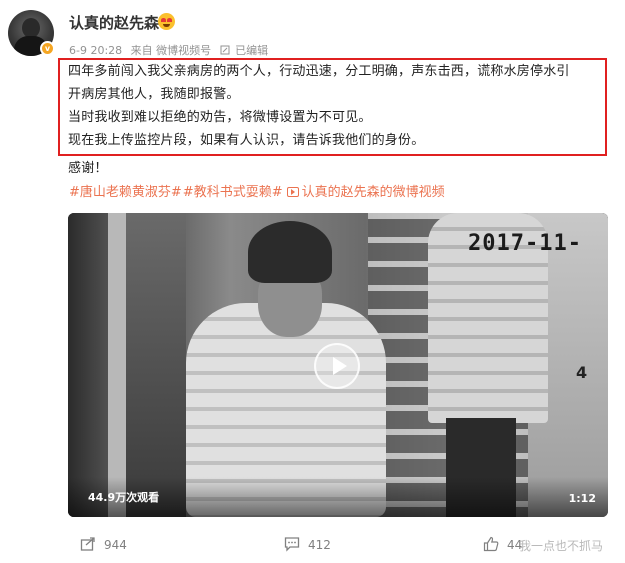  I want to click on topic-tag: #唐山老赖黄淑芬#, so click(125, 192).